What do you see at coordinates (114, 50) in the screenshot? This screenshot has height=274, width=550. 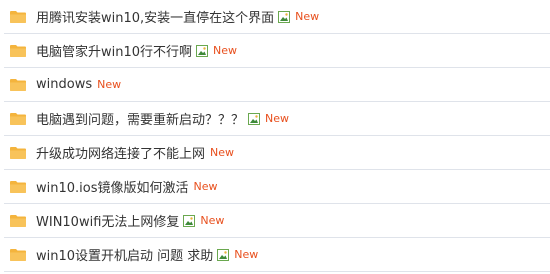 I see `thread-title-link: 电脑管家升win10行不行啊` at bounding box center [114, 50].